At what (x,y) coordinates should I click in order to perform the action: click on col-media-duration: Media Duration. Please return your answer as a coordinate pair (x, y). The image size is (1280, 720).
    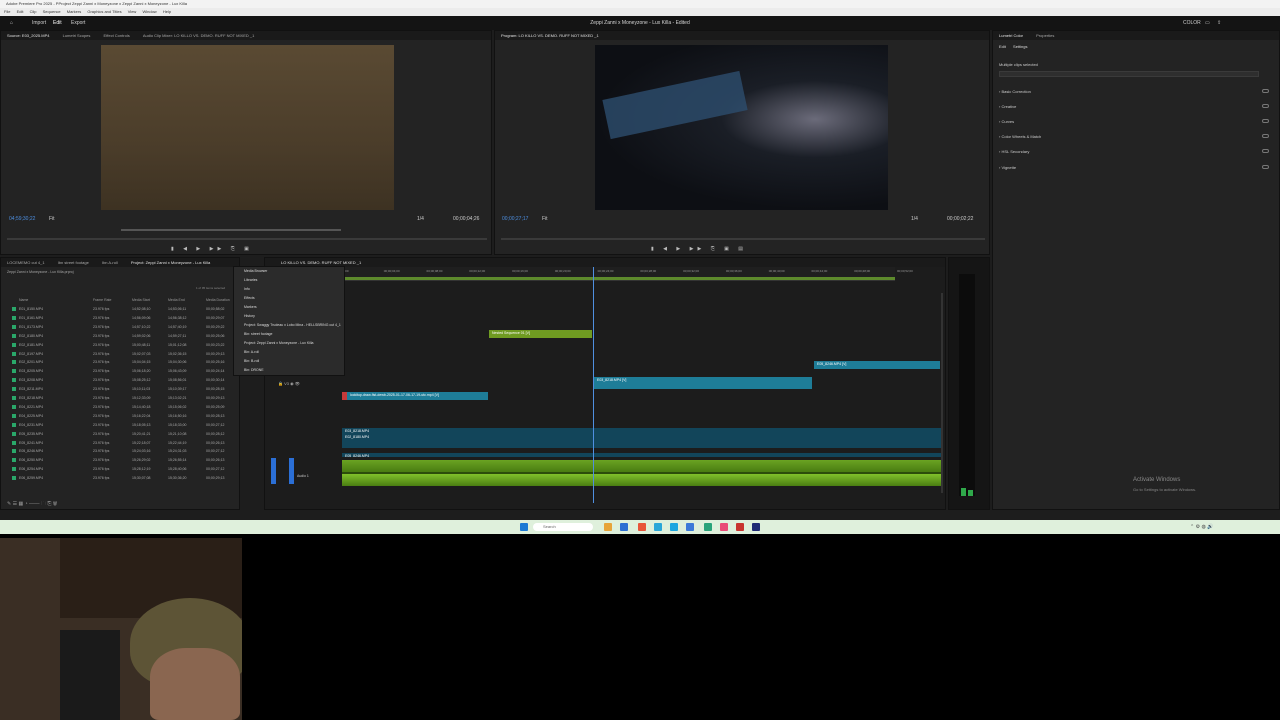
    Looking at the image, I should click on (218, 300).